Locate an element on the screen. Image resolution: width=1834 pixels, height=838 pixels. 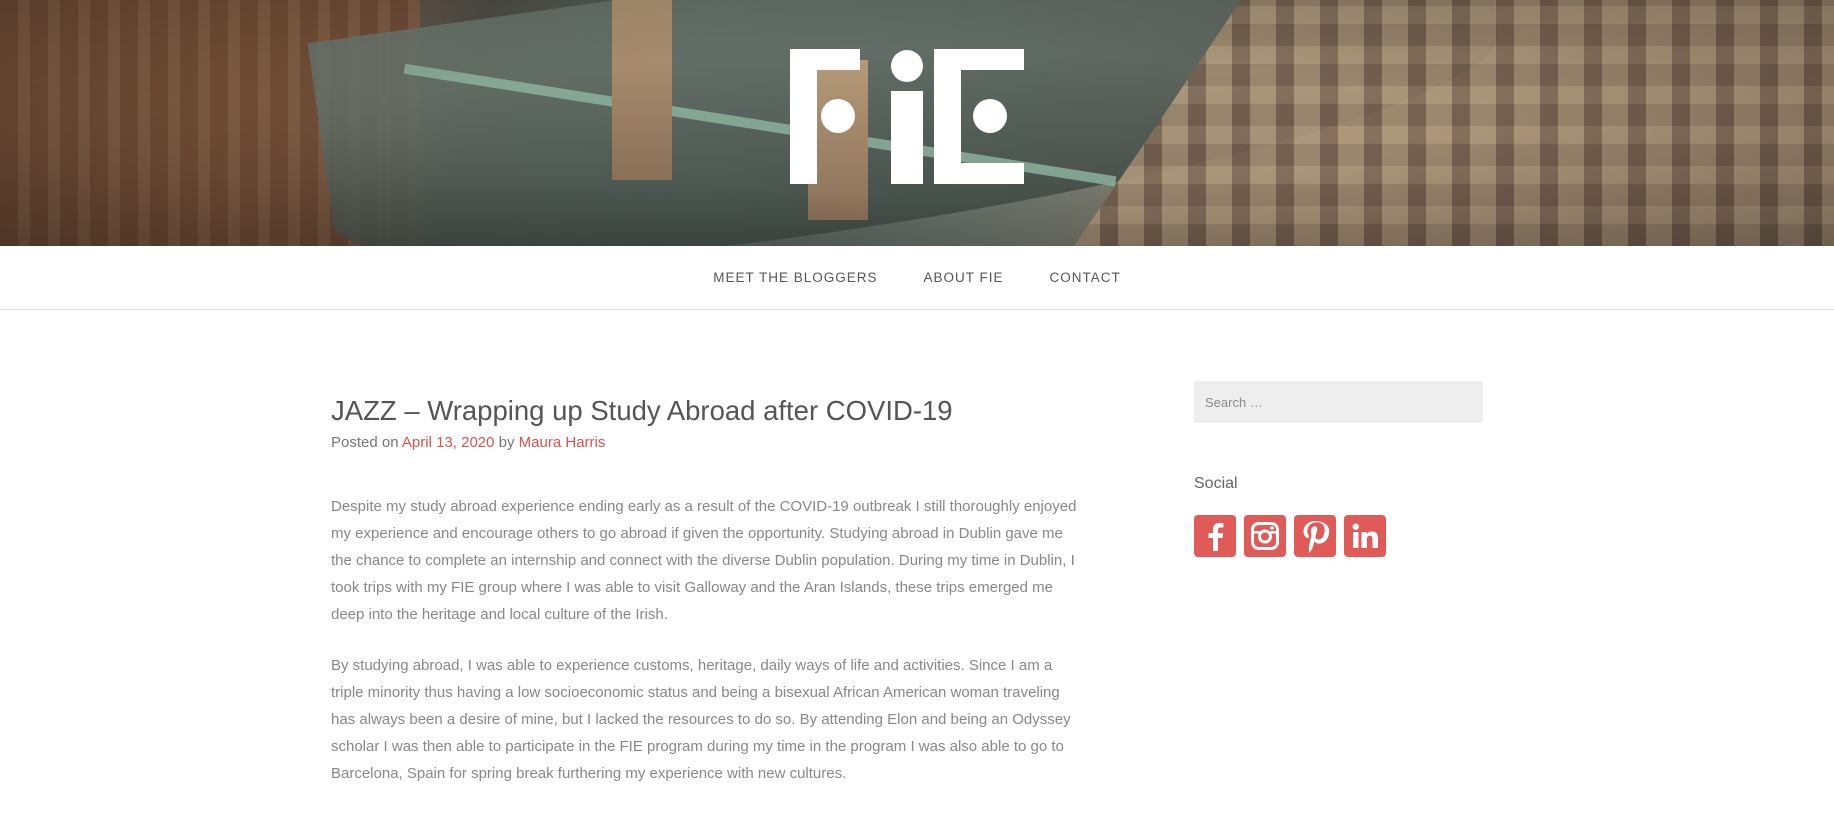
facebook-link is located at coordinates (1215, 536).